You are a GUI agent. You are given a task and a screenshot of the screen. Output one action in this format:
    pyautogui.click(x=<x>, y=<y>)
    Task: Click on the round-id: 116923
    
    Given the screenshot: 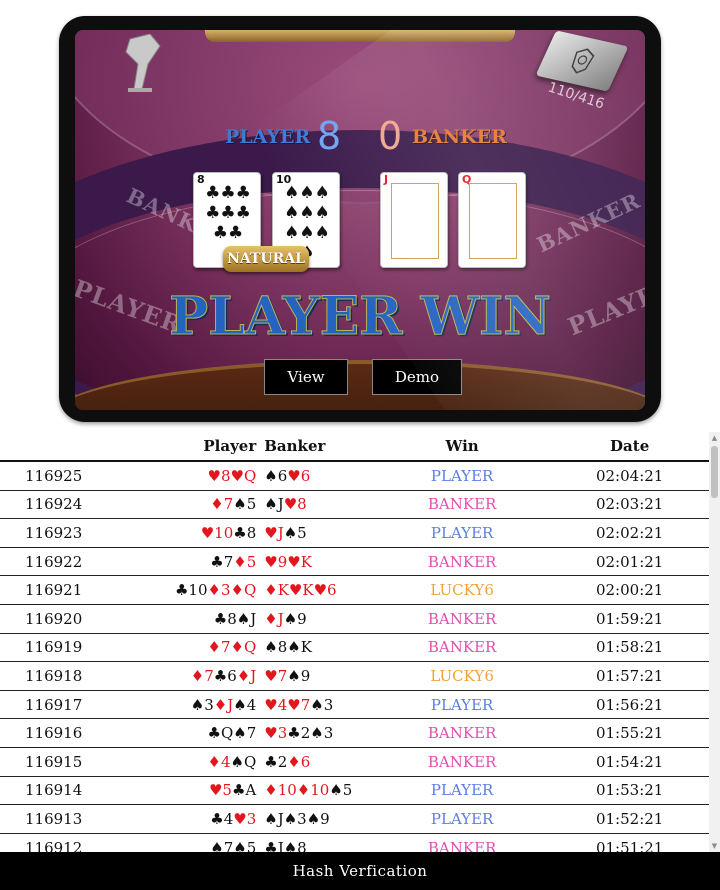 What is the action you would take?
    pyautogui.click(x=54, y=533)
    